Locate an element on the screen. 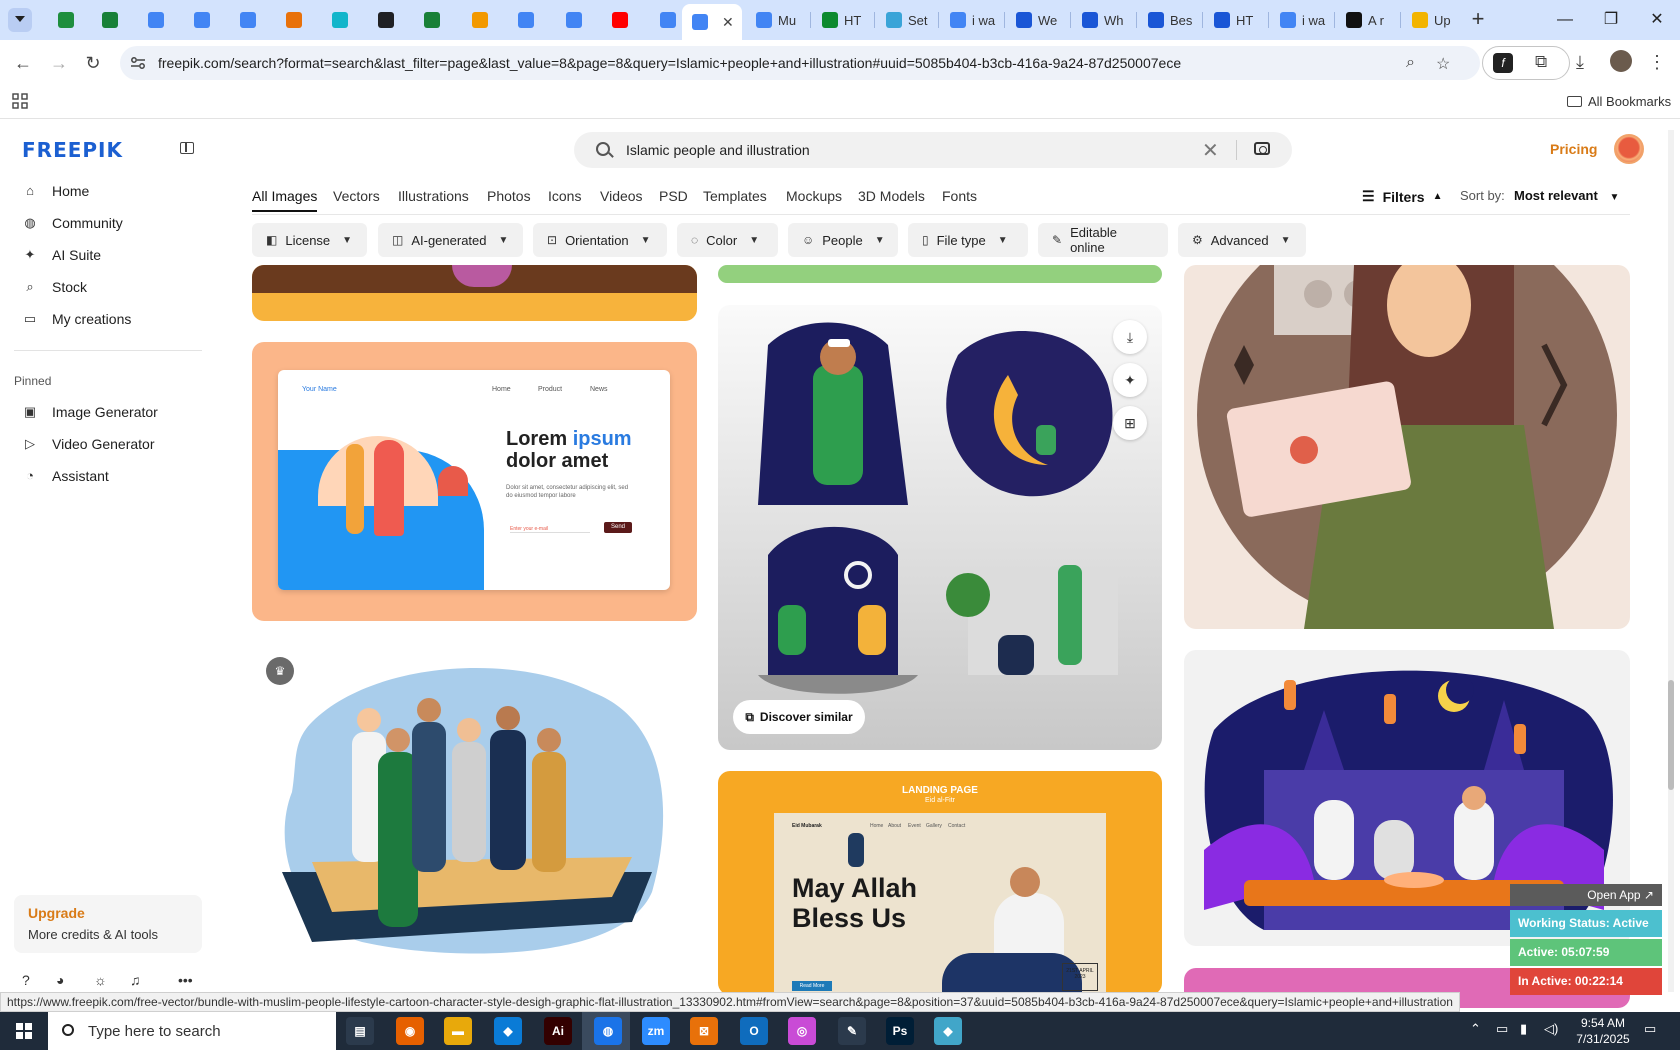  sidebar-item-home: ⌂ Home is located at coordinates (55, 191).